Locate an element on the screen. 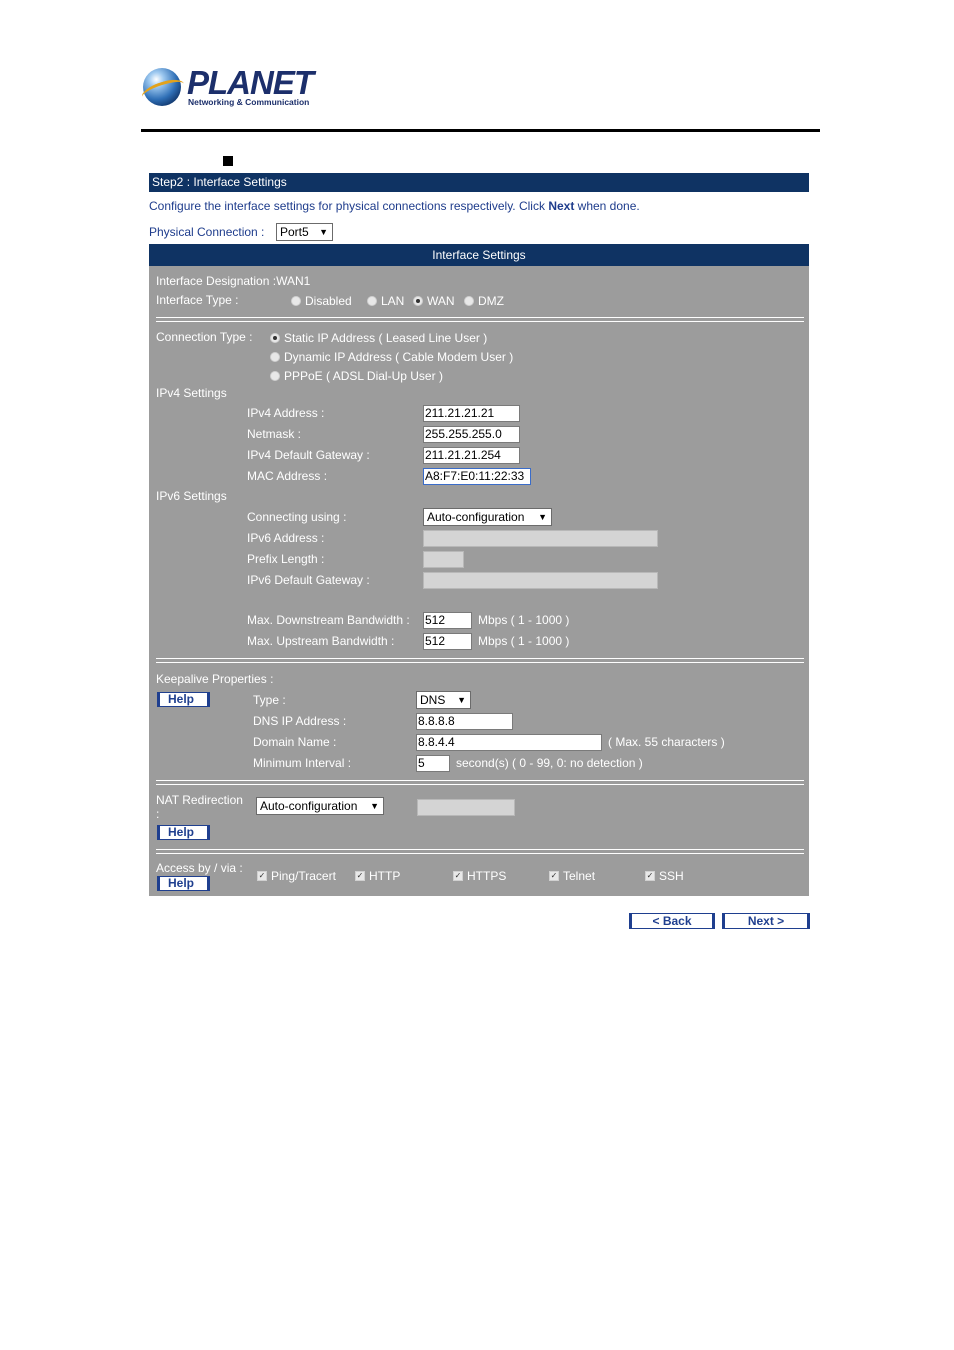 This screenshot has width=954, height=1350. connection-dynamic: Dynamic IP Address ( Cable Modem User ) is located at coordinates (391, 357).